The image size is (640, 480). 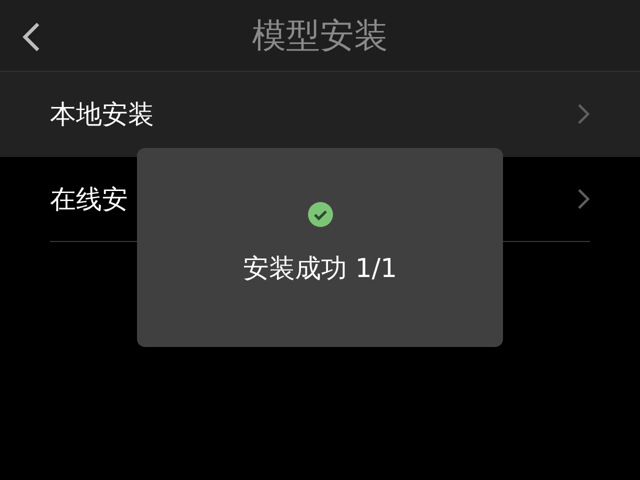 I want to click on toast-message: 安装成功 1/1, so click(x=320, y=269).